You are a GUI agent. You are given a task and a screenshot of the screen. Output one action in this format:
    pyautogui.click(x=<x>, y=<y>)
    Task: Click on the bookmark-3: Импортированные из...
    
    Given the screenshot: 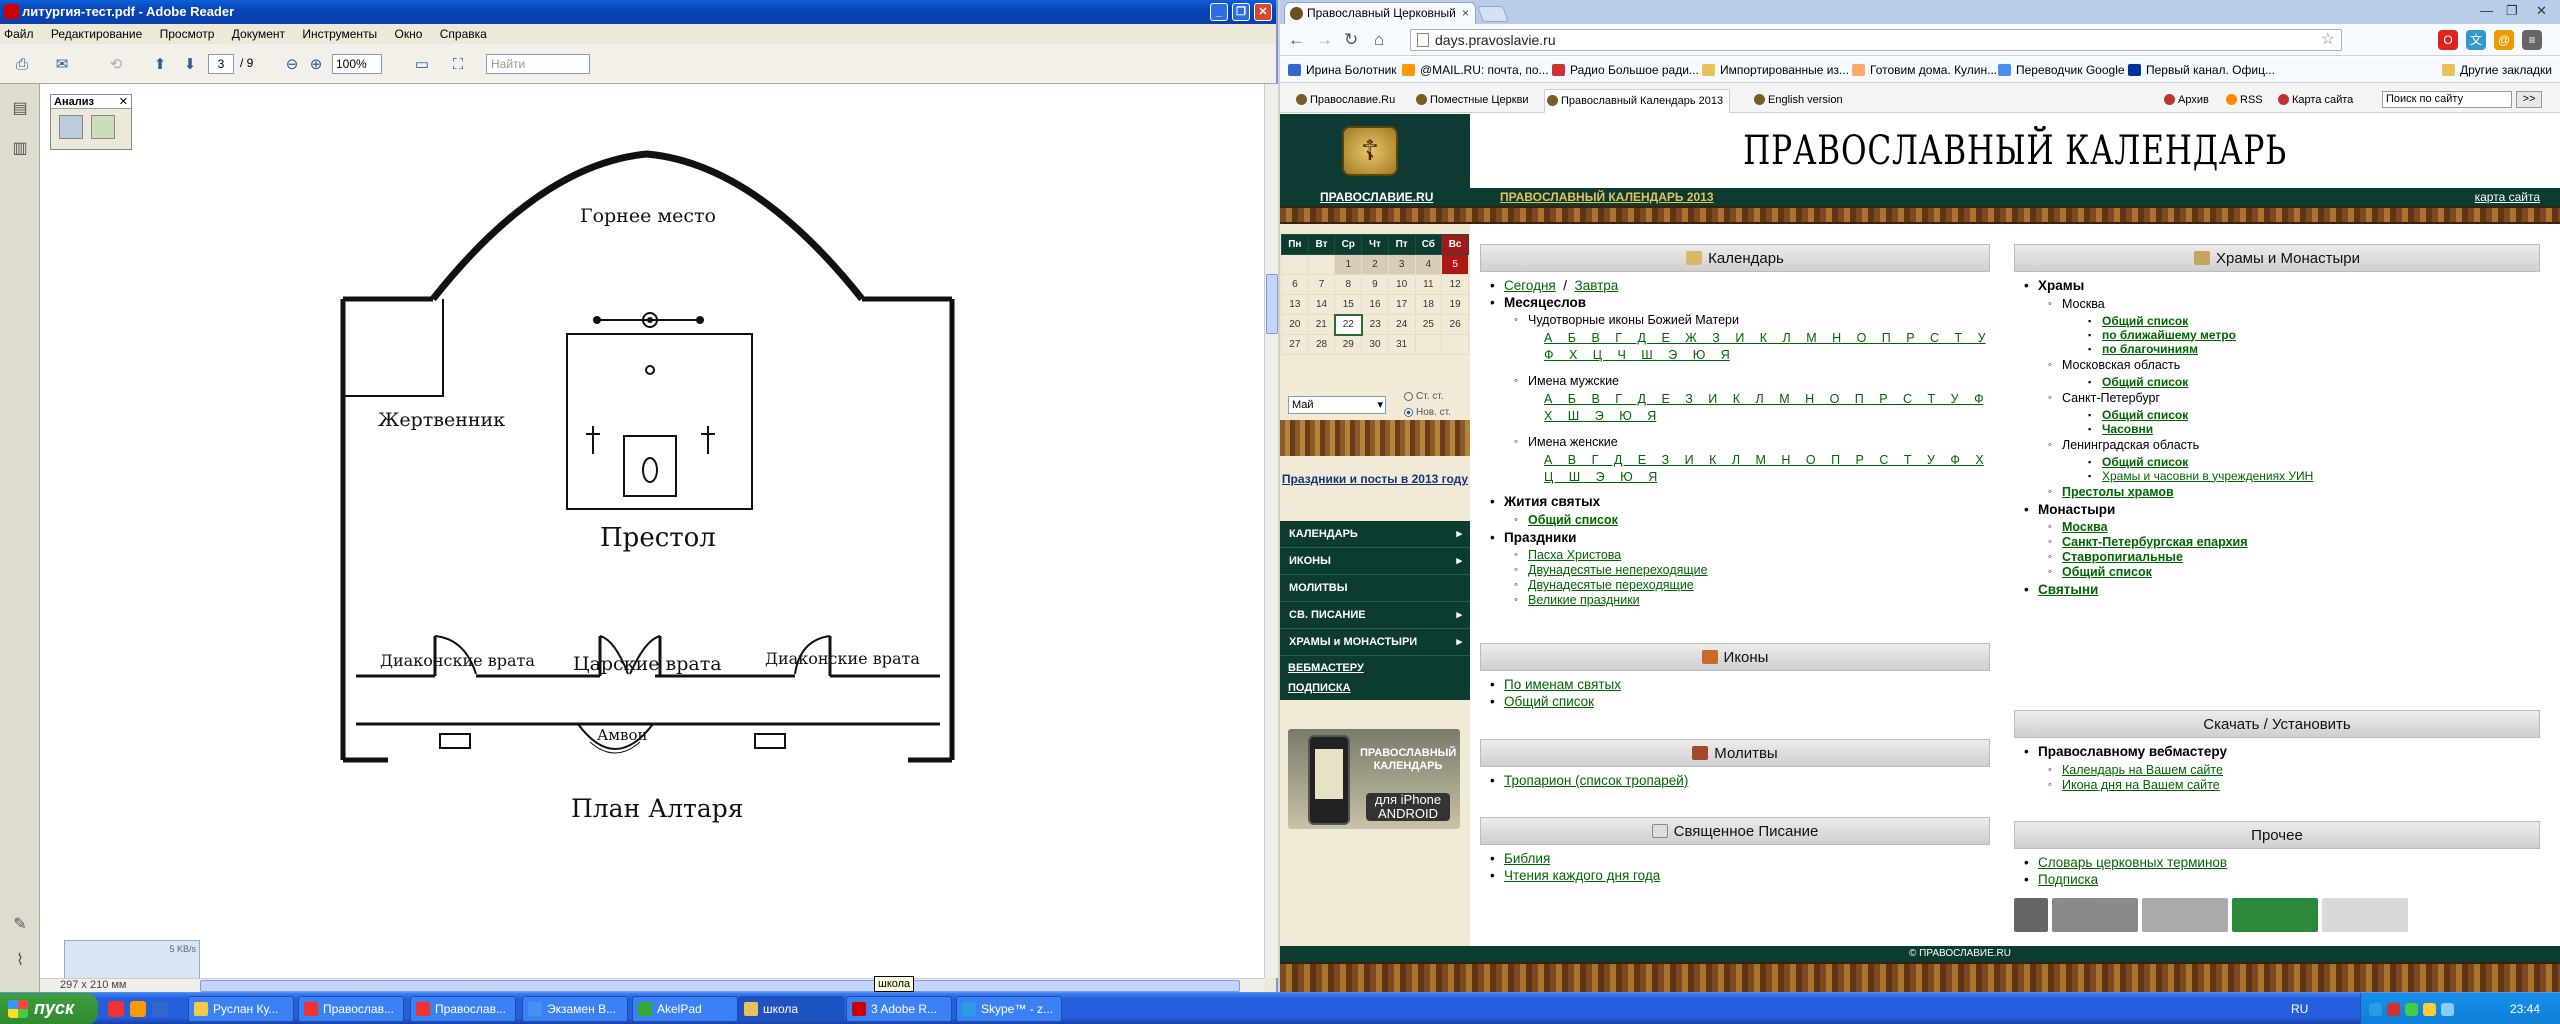 What is the action you would take?
    pyautogui.click(x=1775, y=70)
    